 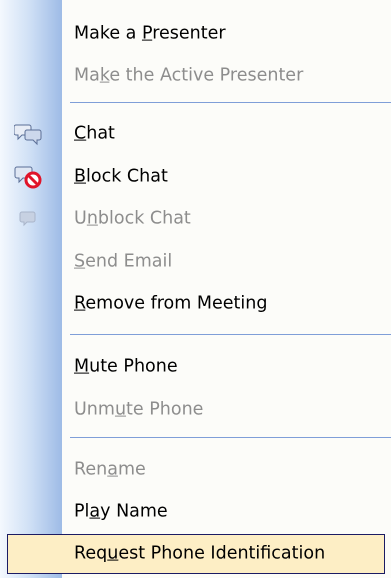 What do you see at coordinates (171, 303) in the screenshot?
I see `menu-item-label: Remove from Meeting` at bounding box center [171, 303].